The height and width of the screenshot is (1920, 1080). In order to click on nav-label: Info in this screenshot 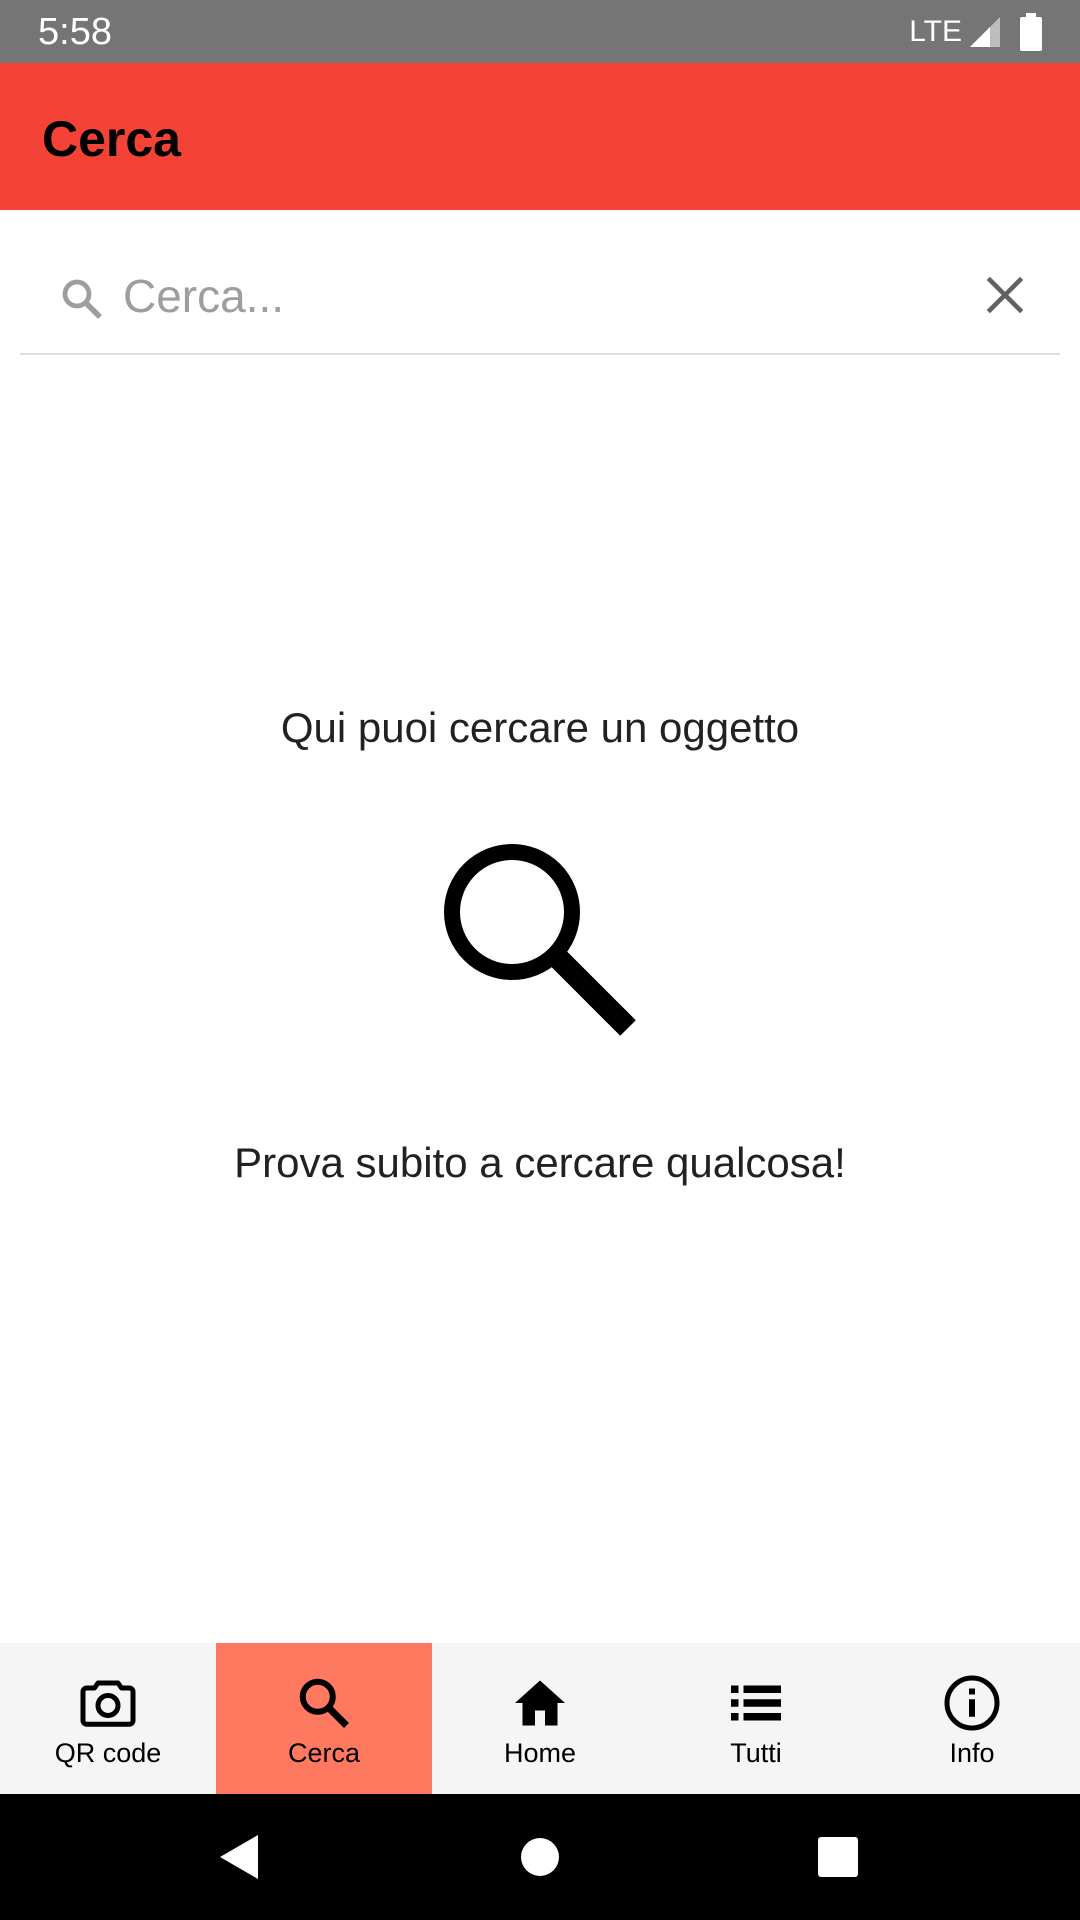, I will do `click(972, 1753)`.